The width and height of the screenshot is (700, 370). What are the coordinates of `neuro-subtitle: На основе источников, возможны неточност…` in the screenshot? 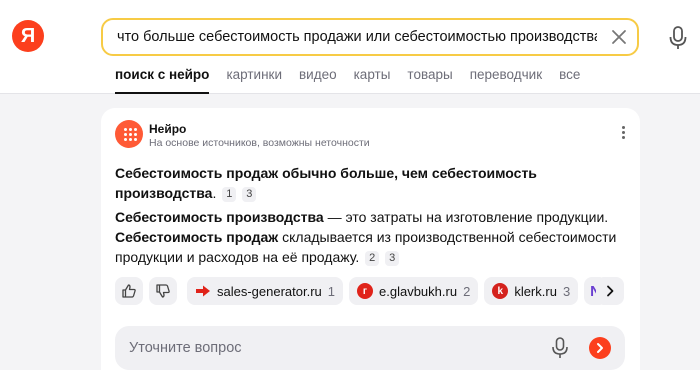 It's located at (259, 143).